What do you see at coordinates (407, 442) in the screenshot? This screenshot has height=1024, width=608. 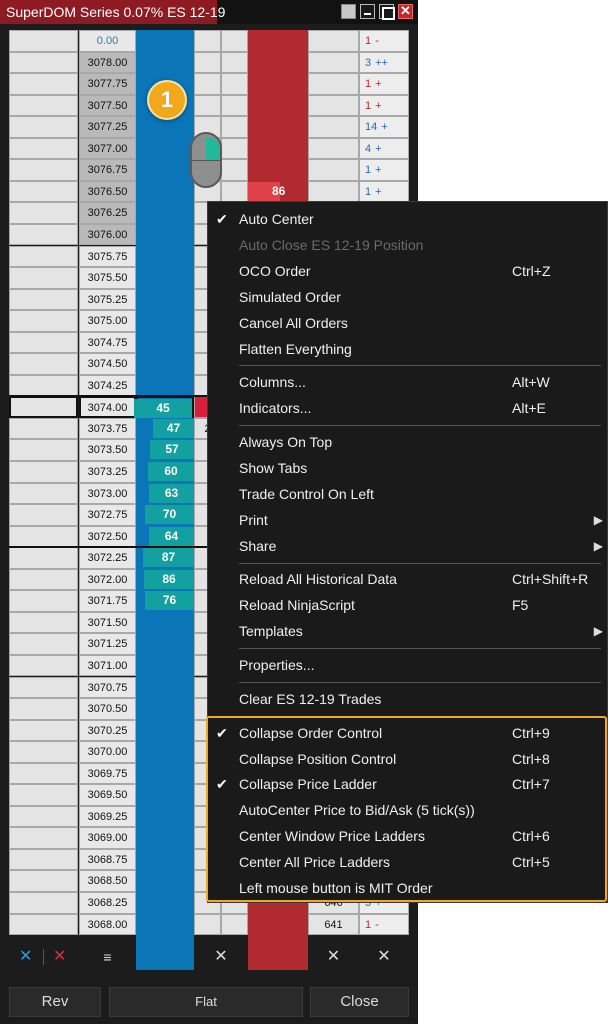 I see `menu-item: Always On Top` at bounding box center [407, 442].